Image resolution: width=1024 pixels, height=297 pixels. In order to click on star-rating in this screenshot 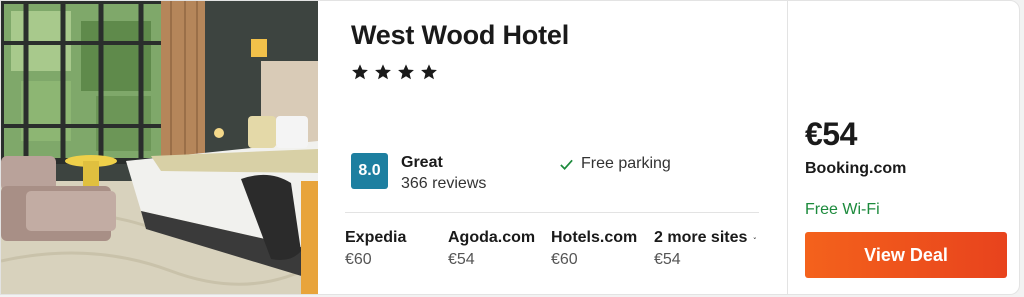, I will do `click(394, 72)`.